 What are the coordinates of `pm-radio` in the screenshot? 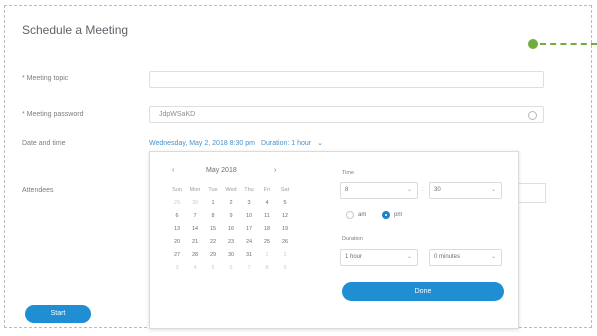 It's located at (386, 215).